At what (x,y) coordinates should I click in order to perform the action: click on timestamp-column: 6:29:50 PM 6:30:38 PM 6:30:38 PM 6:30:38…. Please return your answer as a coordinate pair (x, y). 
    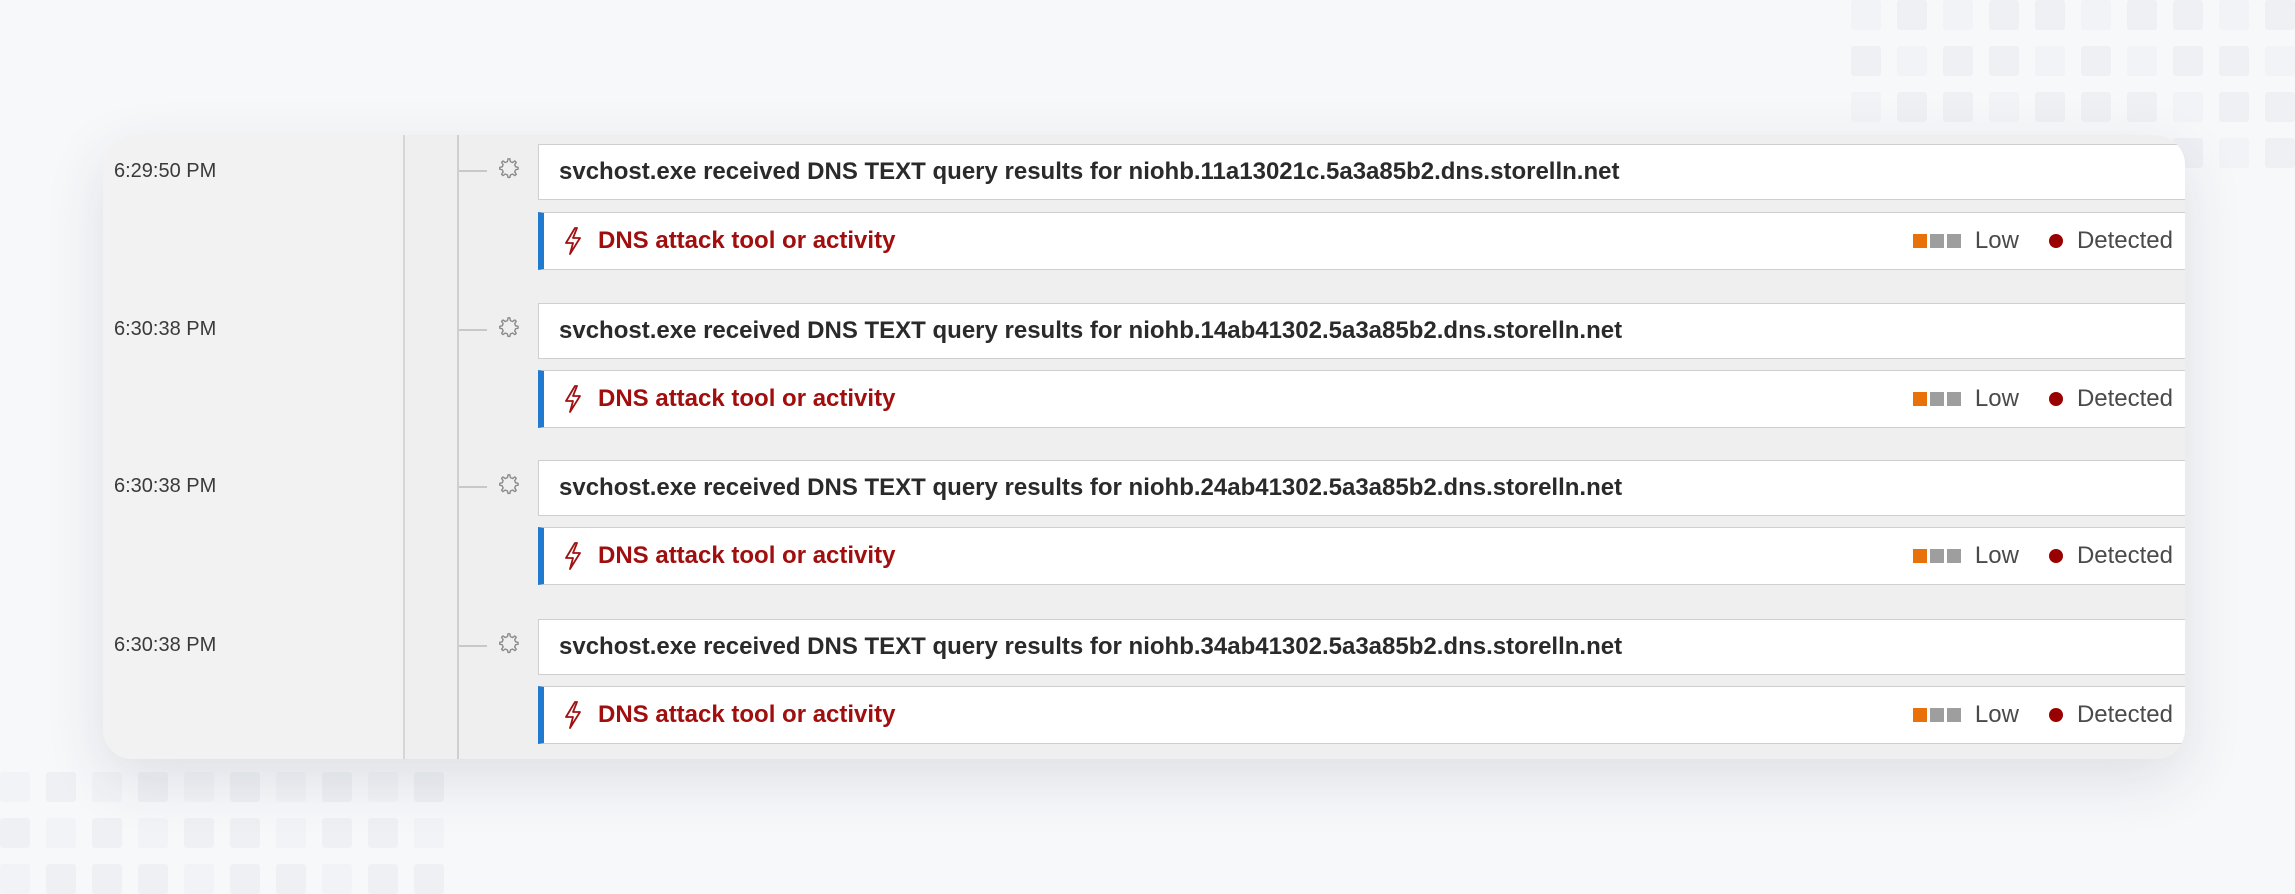
    Looking at the image, I should click on (254, 447).